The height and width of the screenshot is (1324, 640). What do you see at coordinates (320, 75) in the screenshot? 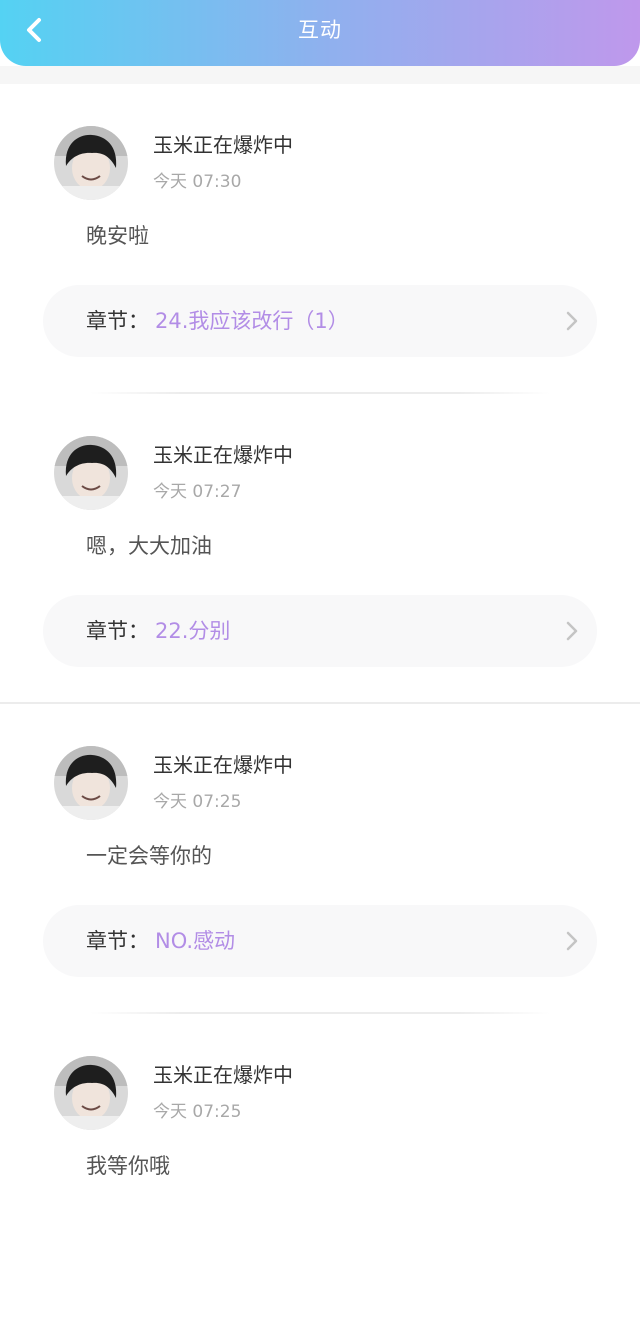
I see `header-gap` at bounding box center [320, 75].